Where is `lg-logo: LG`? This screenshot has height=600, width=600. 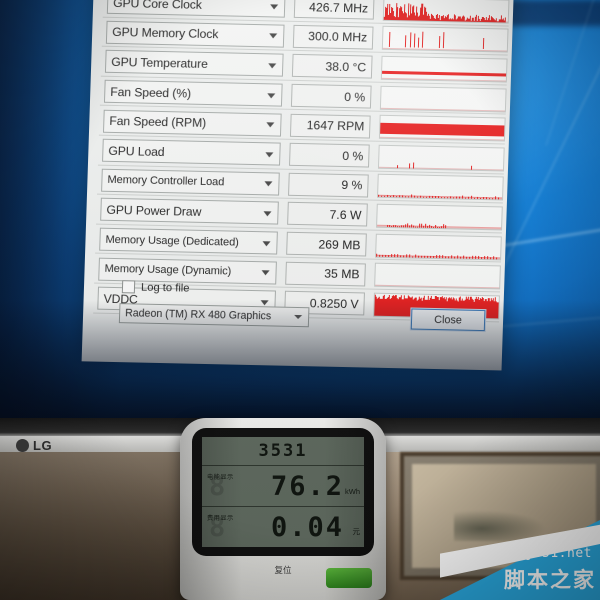
lg-logo: LG is located at coordinates (34, 445).